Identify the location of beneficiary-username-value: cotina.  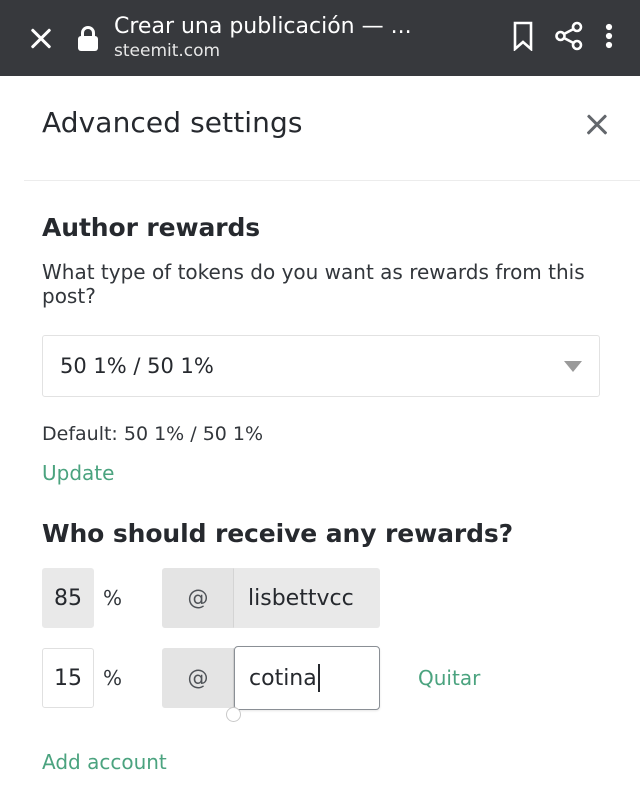
(283, 678).